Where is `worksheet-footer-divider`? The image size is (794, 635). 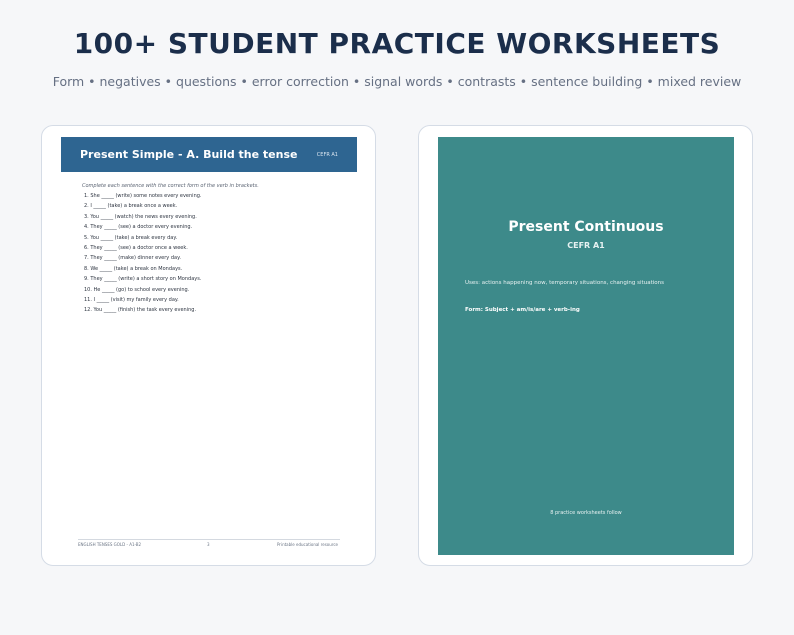
worksheet-footer-divider is located at coordinates (209, 539).